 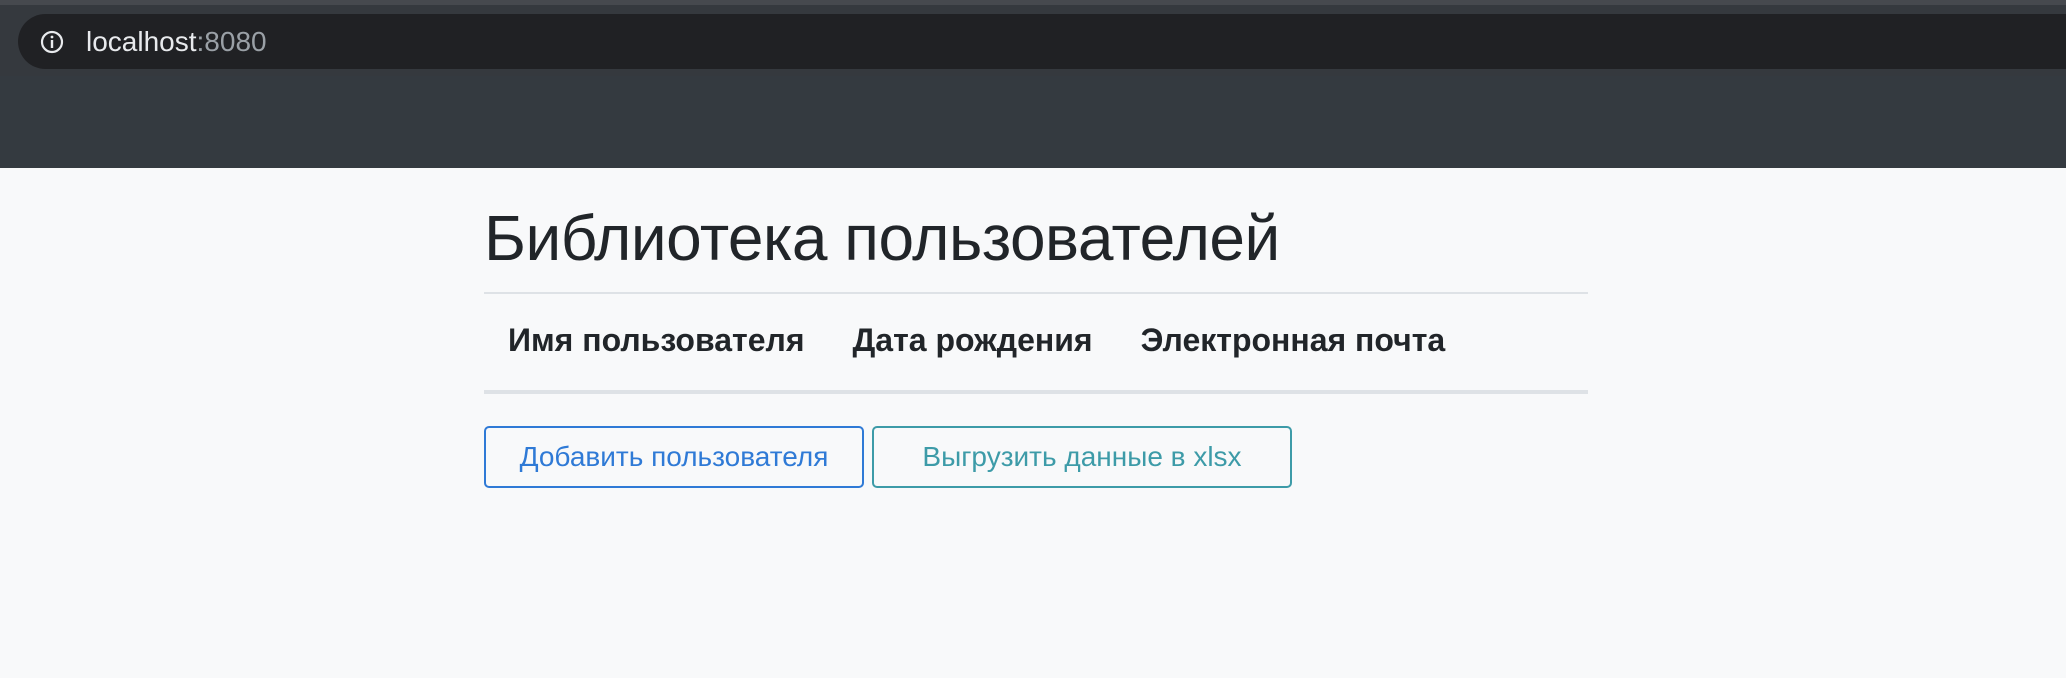 What do you see at coordinates (972, 340) in the screenshot?
I see `column-header-birth-date: Дата рождения` at bounding box center [972, 340].